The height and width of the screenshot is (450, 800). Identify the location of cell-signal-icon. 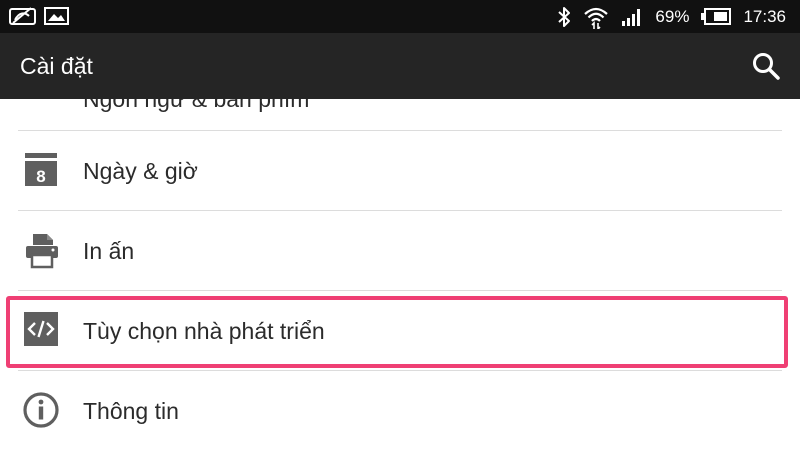
(631, 17).